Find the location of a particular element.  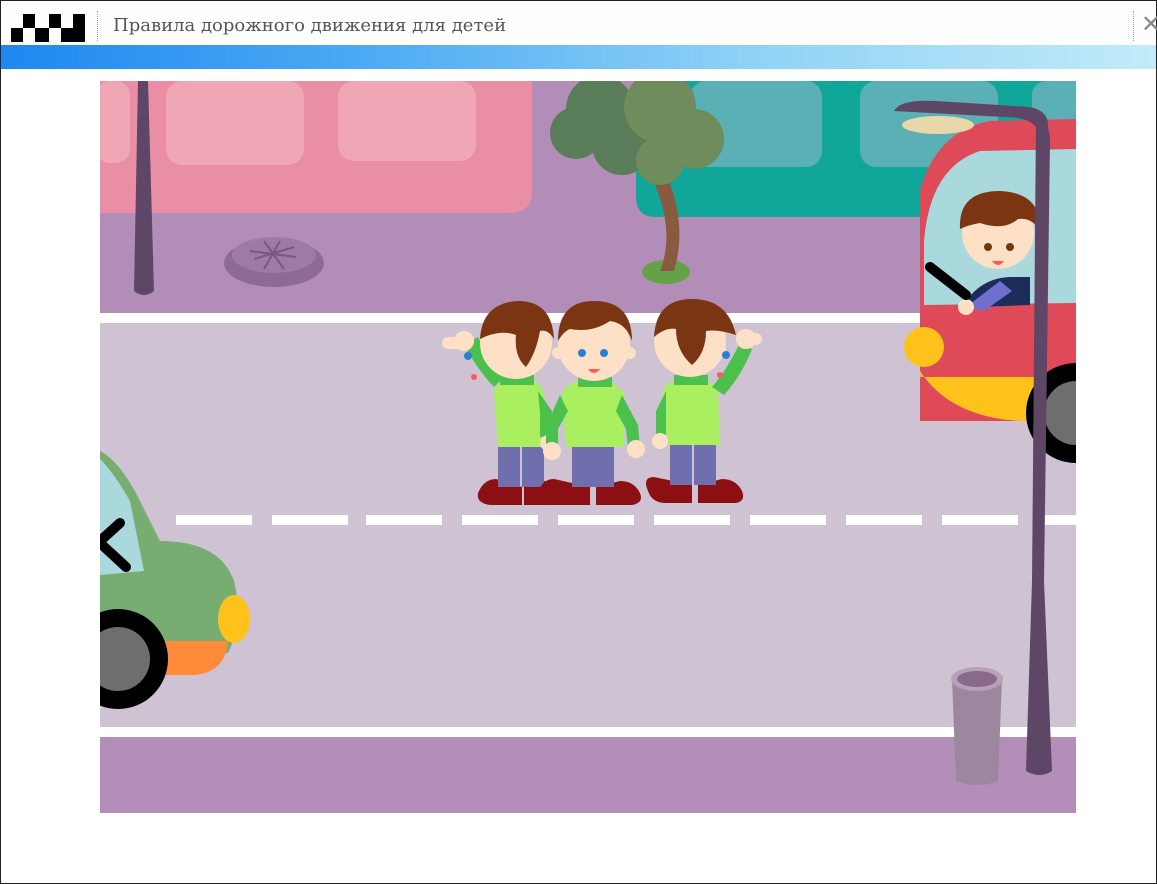

red-bus is located at coordinates (990, 291).